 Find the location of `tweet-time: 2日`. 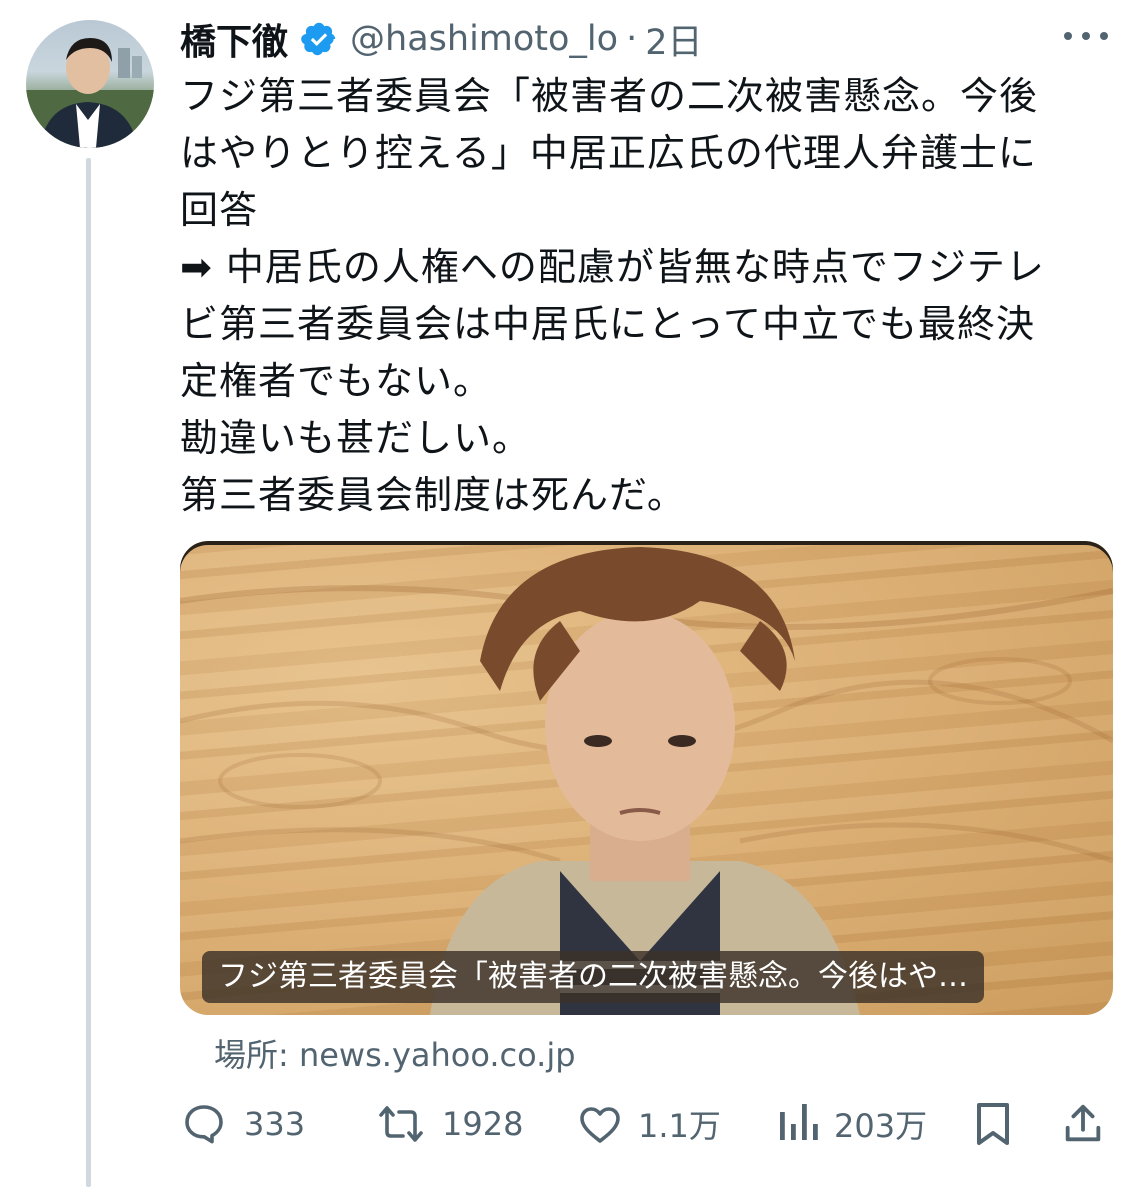

tweet-time: 2日 is located at coordinates (673, 39).